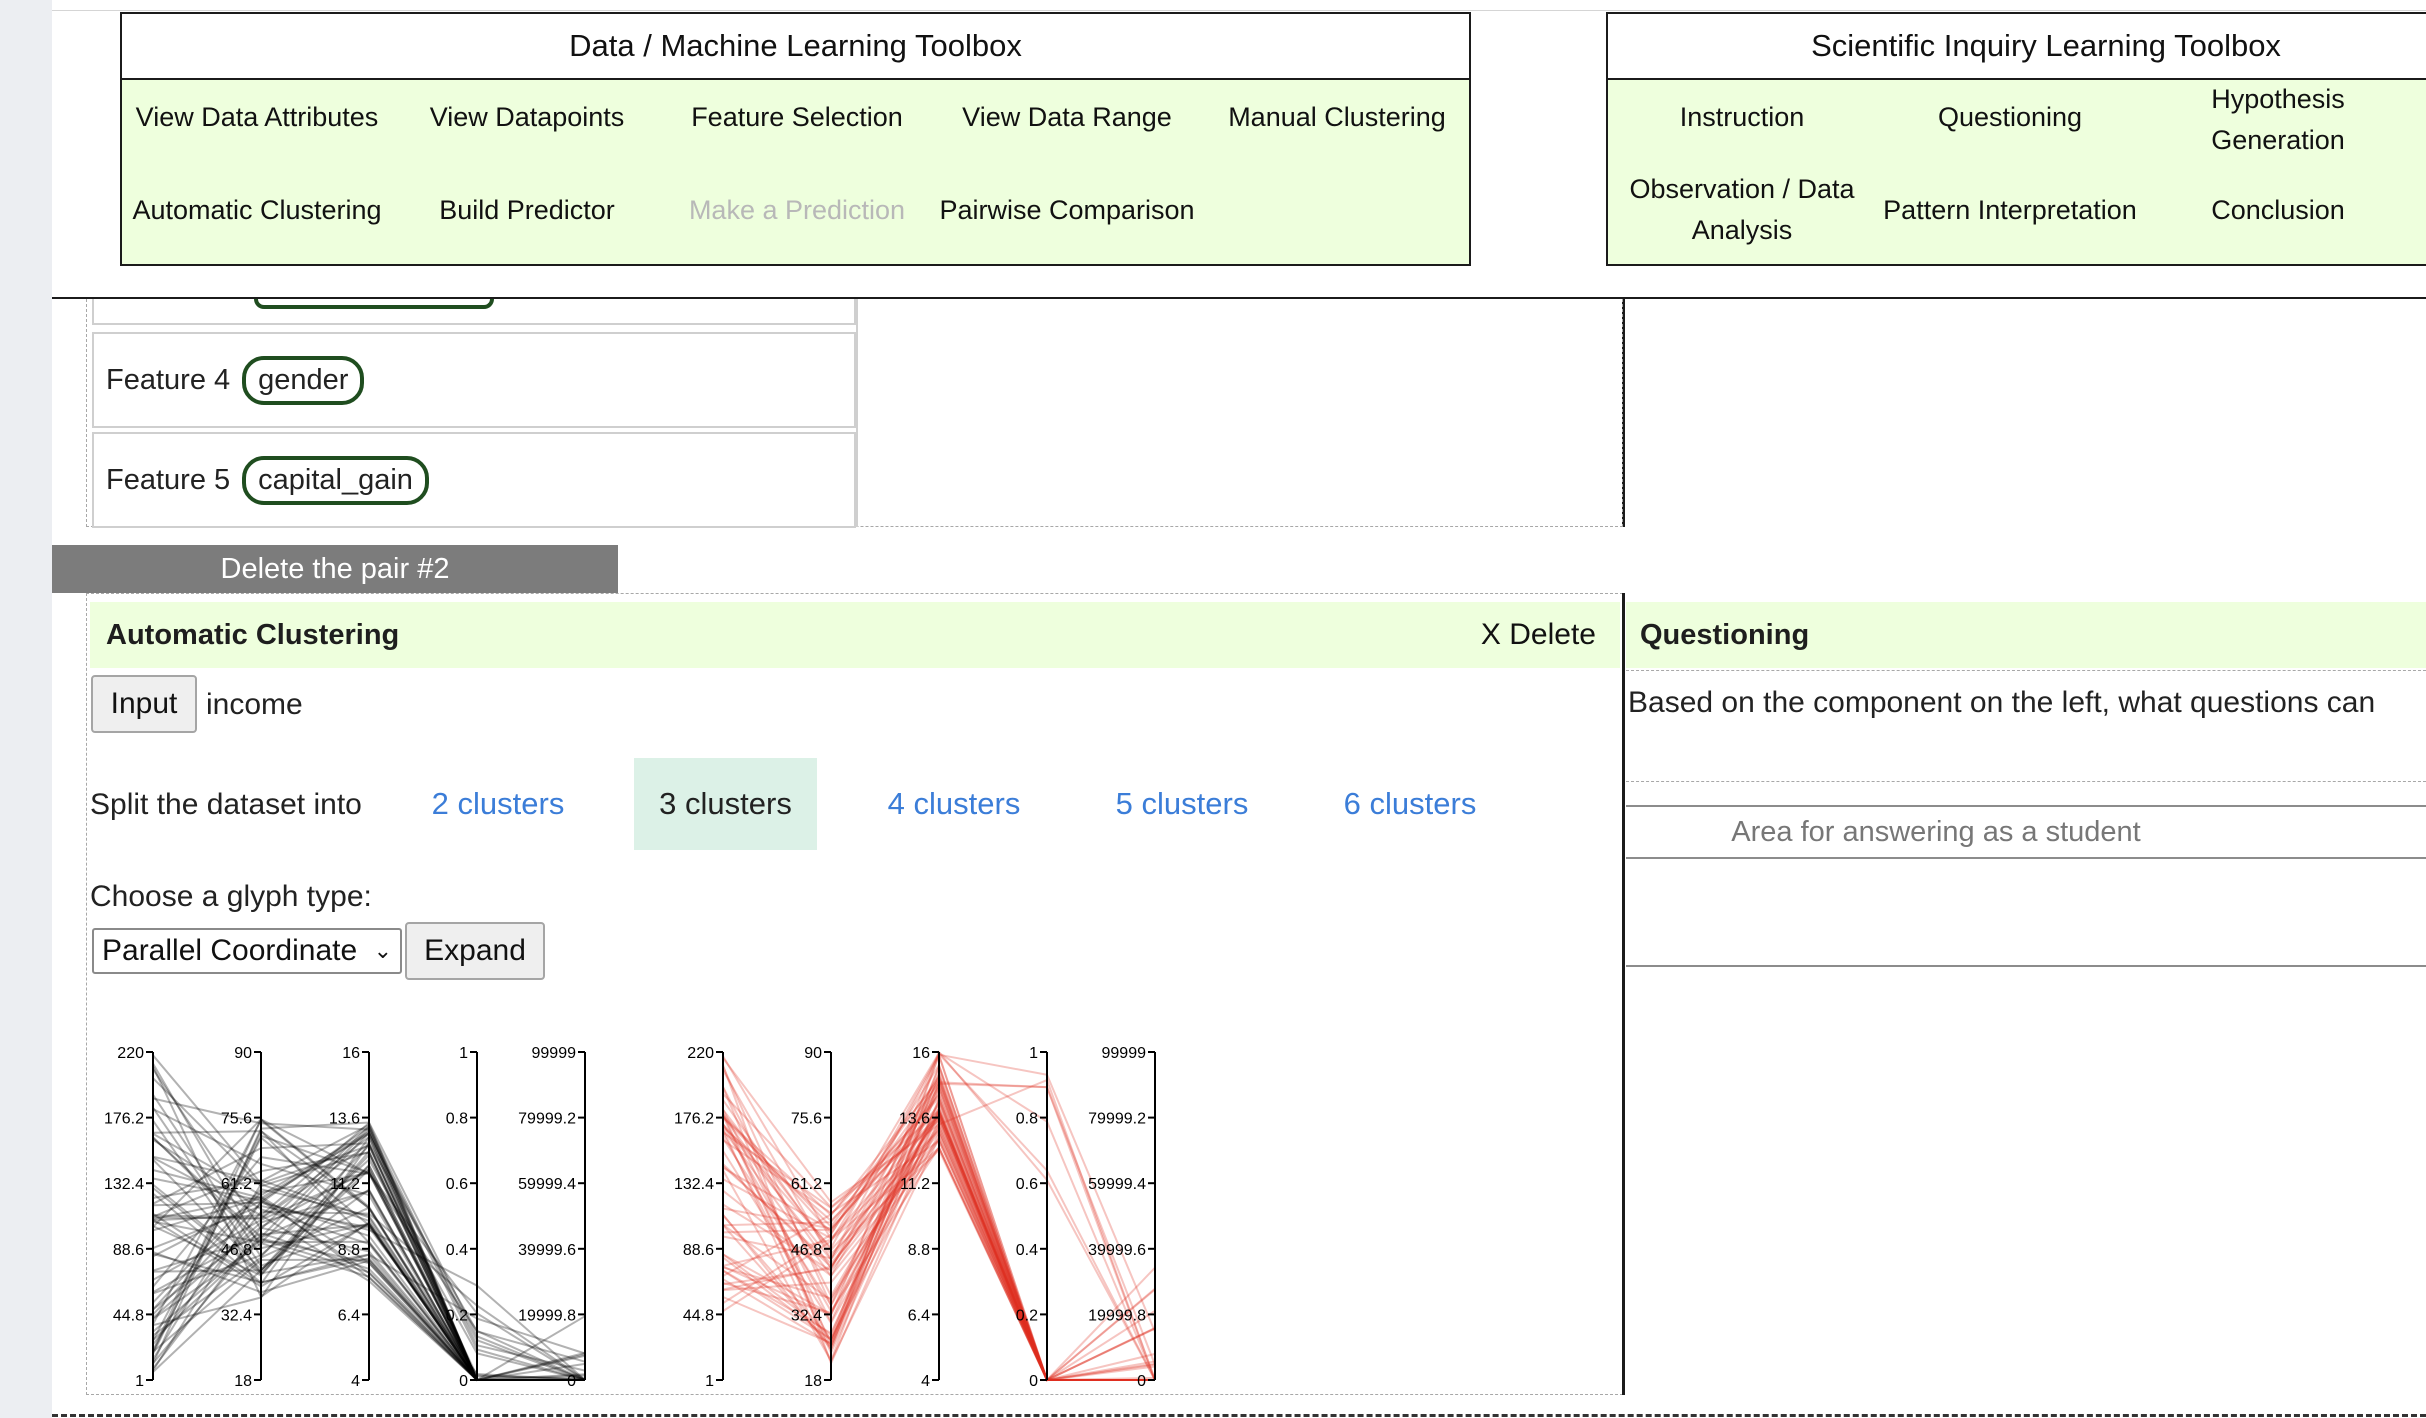 The height and width of the screenshot is (1418, 2426). I want to click on inquiry-toolbox-title: Scientific Inquiry Learning Toolbox, so click(2017, 47).